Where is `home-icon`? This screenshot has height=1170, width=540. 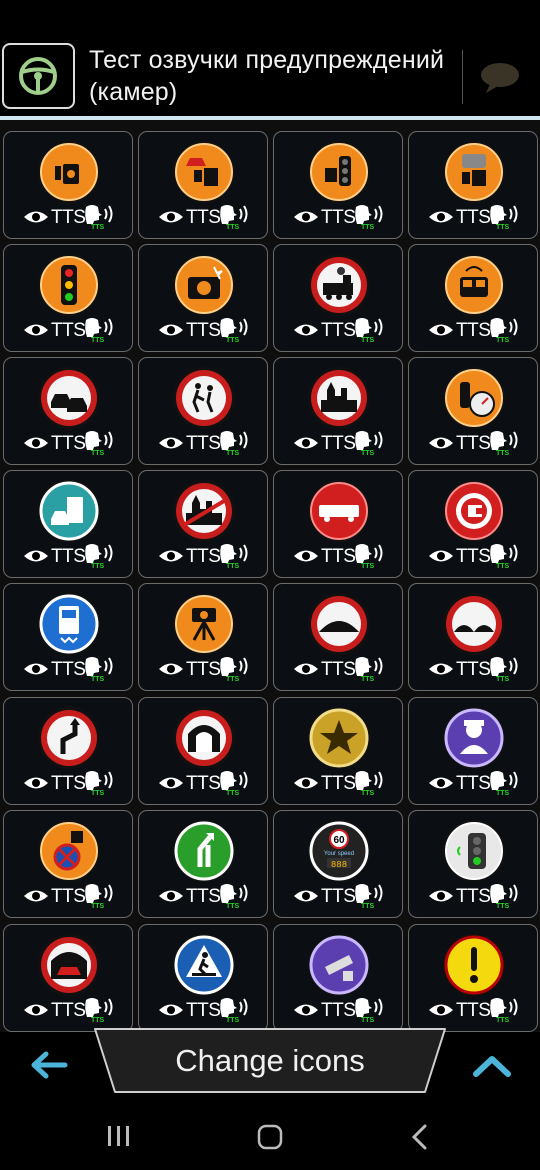
home-icon is located at coordinates (270, 1137).